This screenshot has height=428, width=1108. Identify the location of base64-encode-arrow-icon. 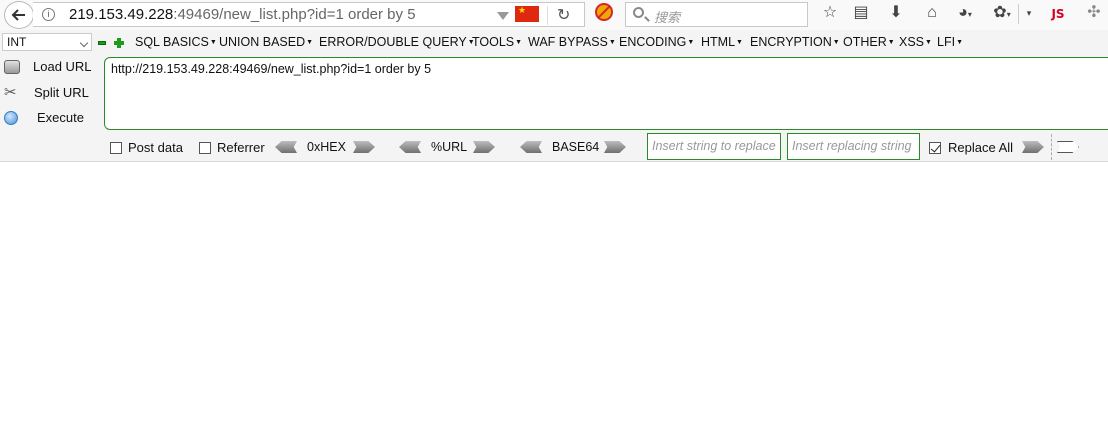
(615, 147).